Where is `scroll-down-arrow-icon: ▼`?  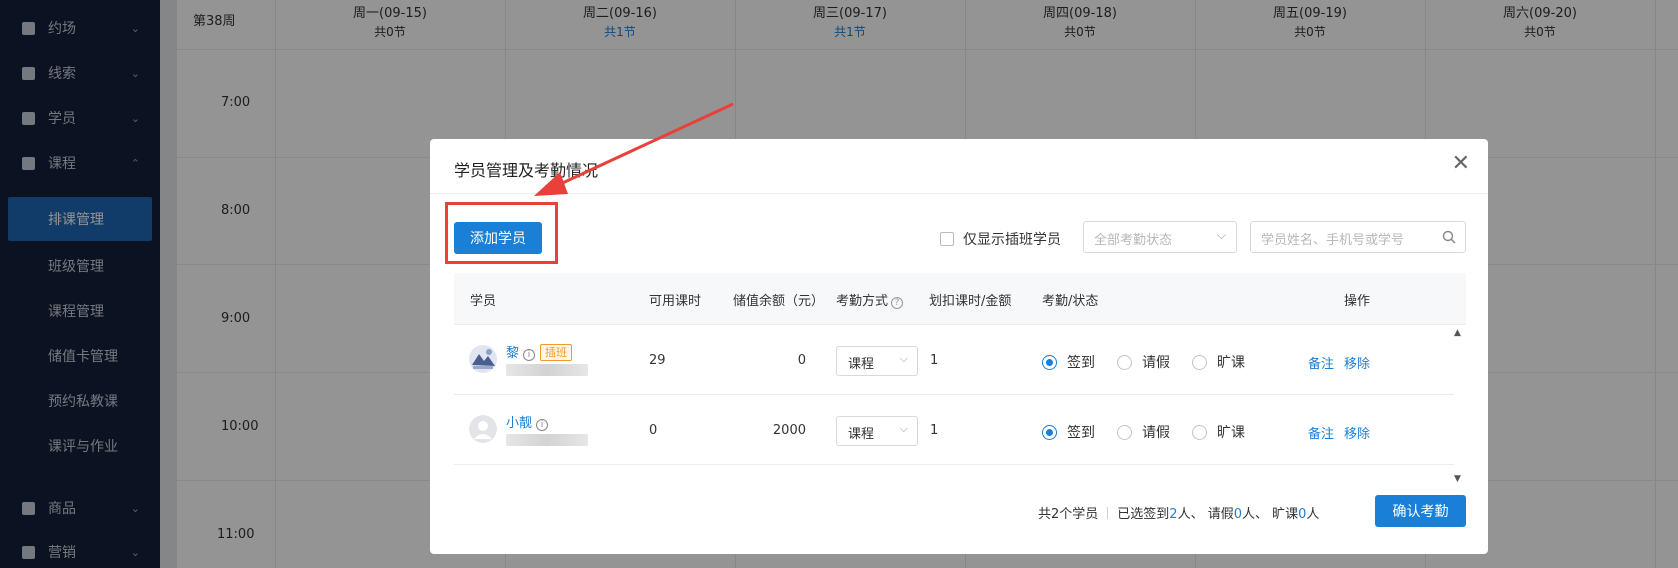
scroll-down-arrow-icon: ▼ is located at coordinates (1457, 479).